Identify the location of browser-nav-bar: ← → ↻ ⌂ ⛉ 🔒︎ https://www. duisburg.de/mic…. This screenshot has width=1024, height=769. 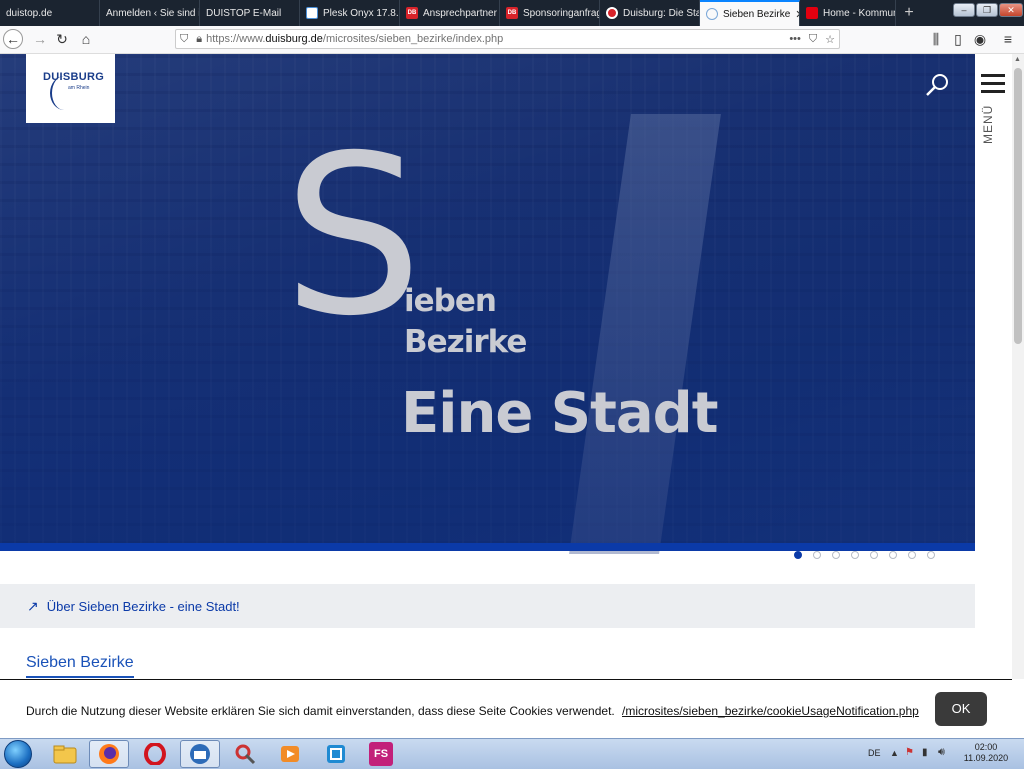
(512, 40).